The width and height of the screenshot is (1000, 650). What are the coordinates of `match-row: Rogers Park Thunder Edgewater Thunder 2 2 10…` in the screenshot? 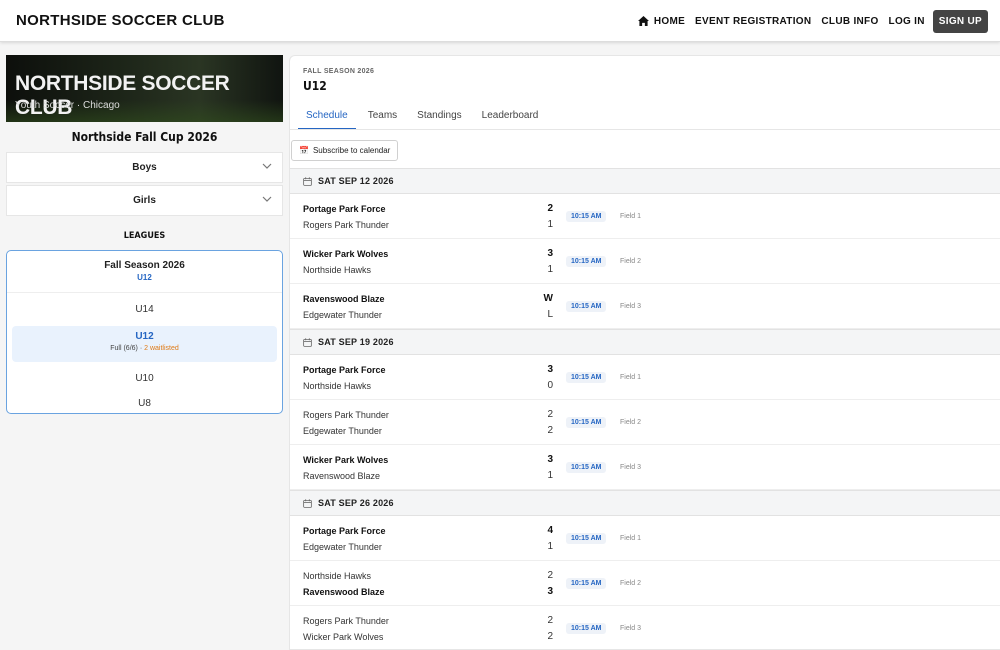 It's located at (645, 422).